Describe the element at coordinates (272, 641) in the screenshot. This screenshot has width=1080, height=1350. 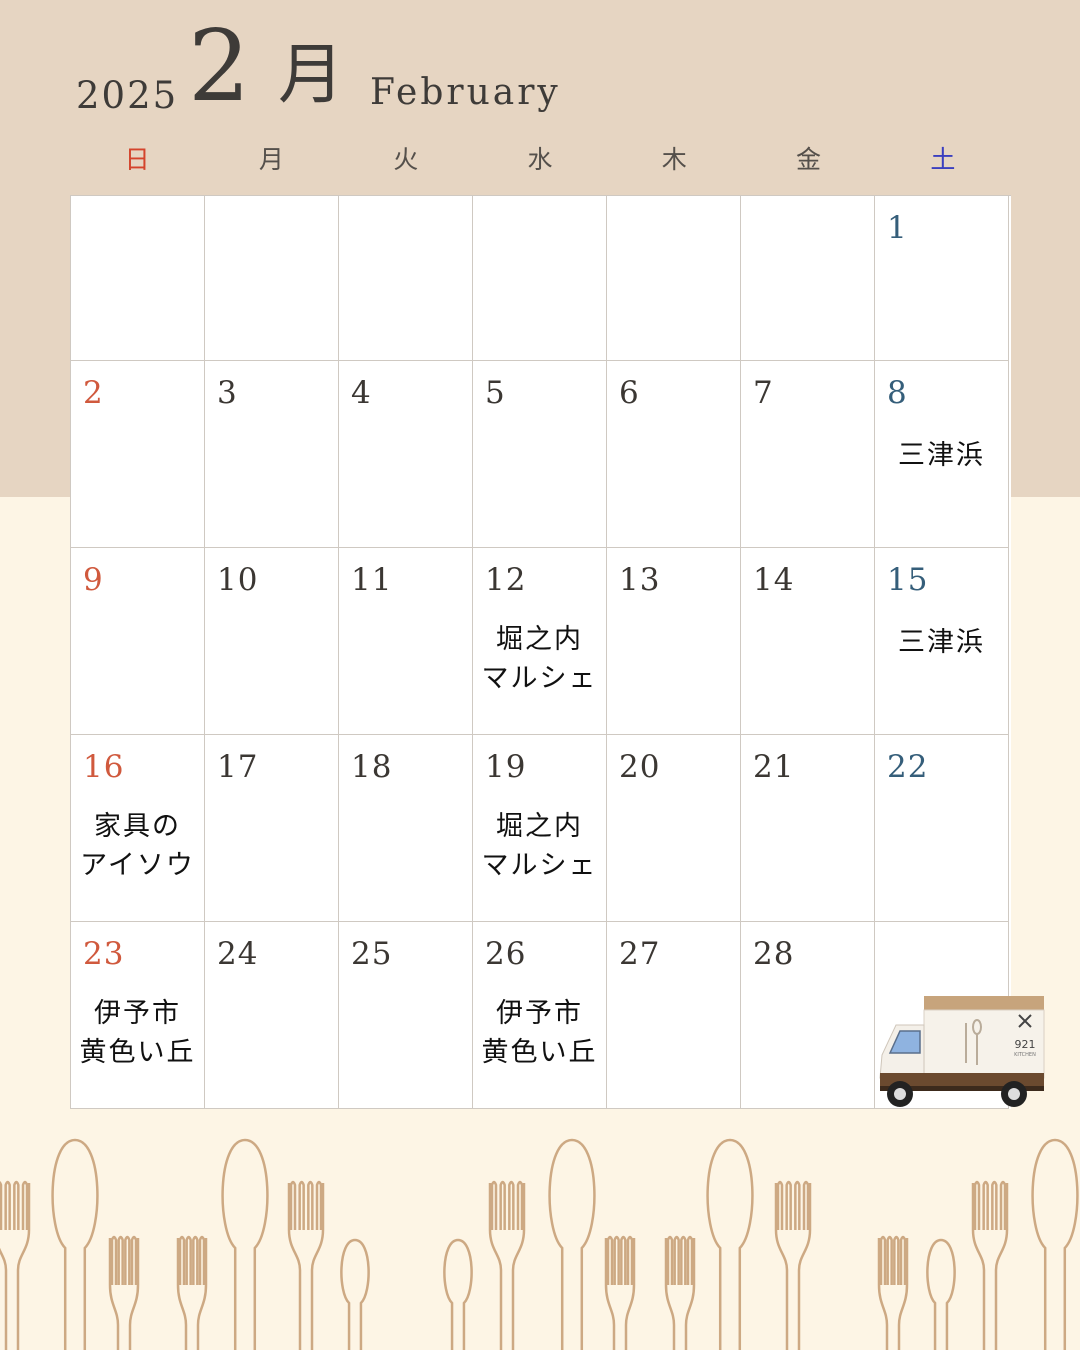
I see `calendar-day-cell: 10` at that location.